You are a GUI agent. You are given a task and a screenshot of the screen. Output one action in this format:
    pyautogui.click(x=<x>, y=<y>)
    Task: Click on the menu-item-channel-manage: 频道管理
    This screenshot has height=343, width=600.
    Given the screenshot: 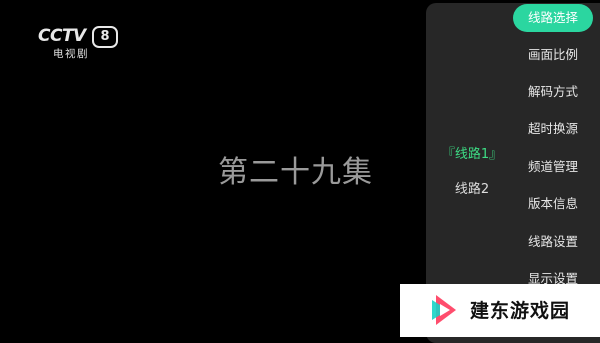 What is the action you would take?
    pyautogui.click(x=553, y=167)
    